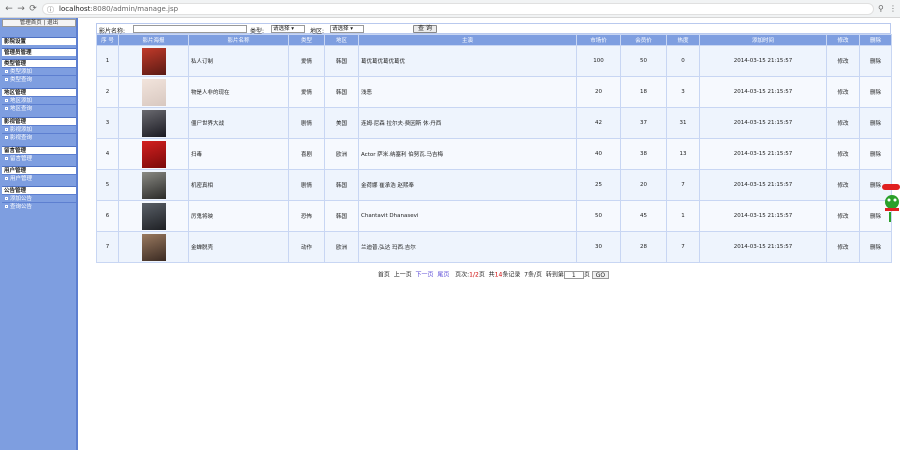 The height and width of the screenshot is (450, 900). I want to click on member-price: 20, so click(643, 185).